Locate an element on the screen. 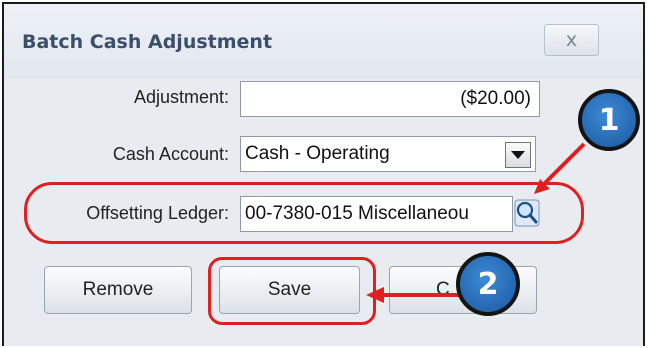  dialog-title: Batch Cash Adjustment is located at coordinates (147, 42).